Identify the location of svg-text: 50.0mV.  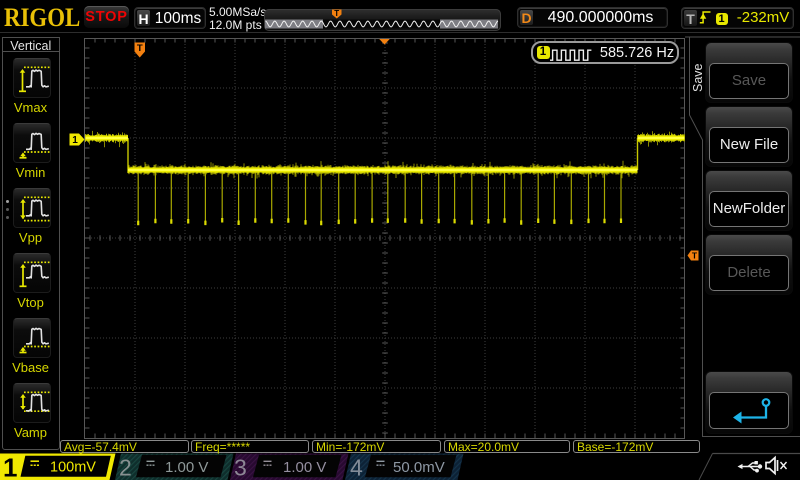
(419, 467).